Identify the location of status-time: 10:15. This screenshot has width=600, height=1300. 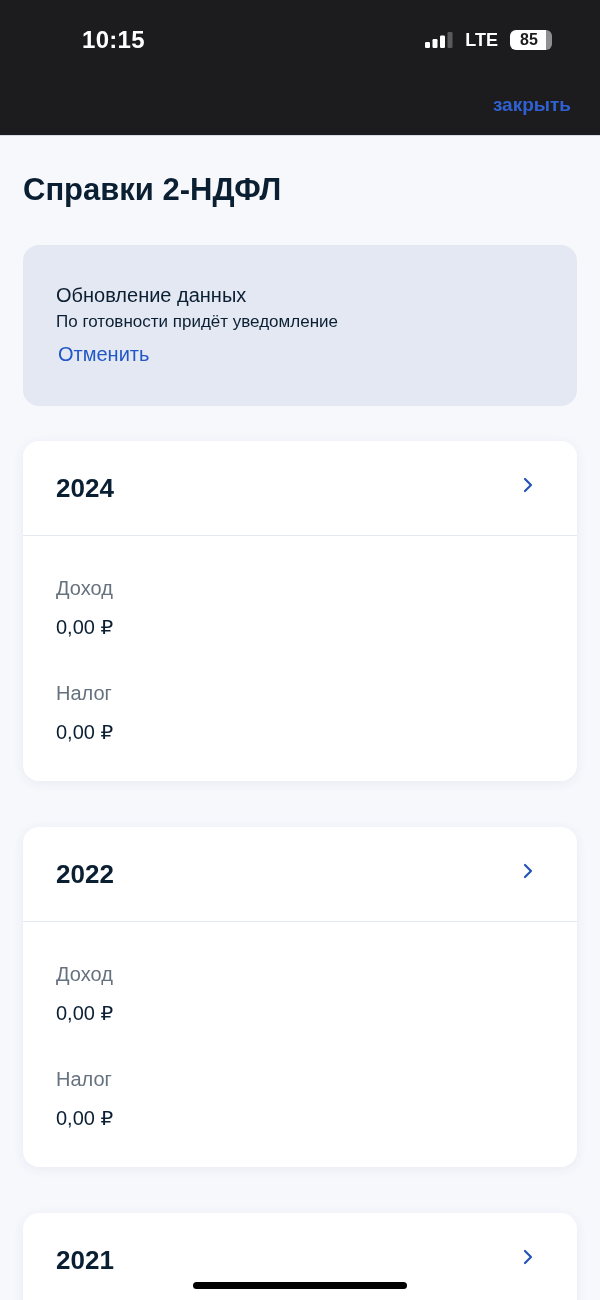
(113, 40).